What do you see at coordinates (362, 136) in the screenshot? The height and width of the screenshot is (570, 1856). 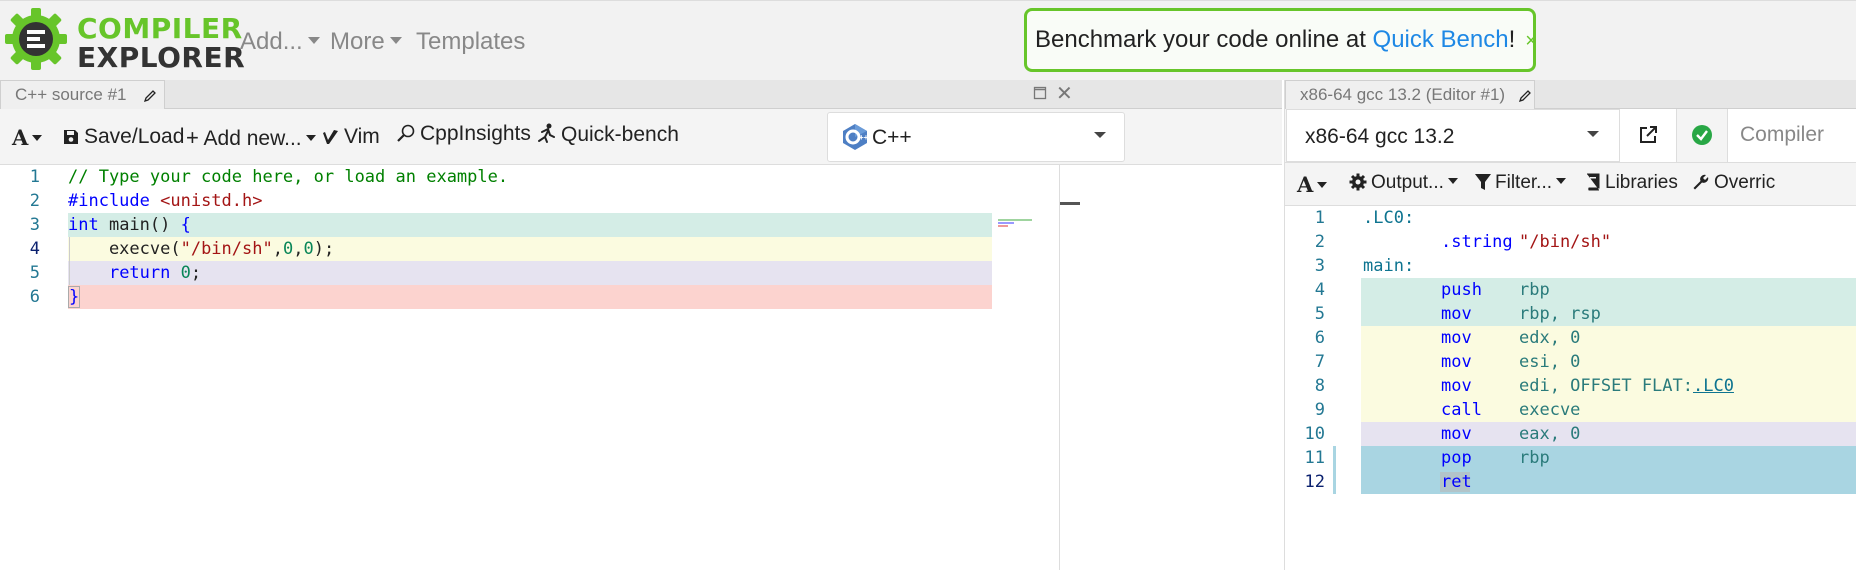 I see `vim-label: Vim` at bounding box center [362, 136].